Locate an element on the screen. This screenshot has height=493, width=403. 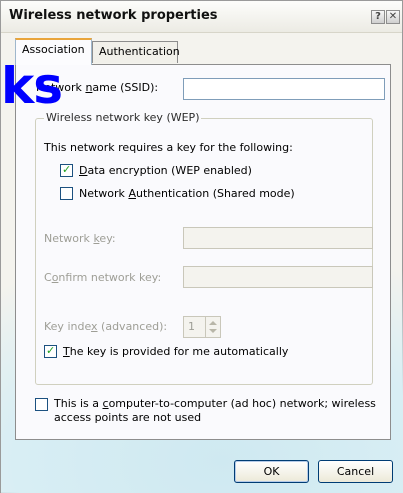
network-authentication-label: Network Authentication (Shared mode) is located at coordinates (187, 193).